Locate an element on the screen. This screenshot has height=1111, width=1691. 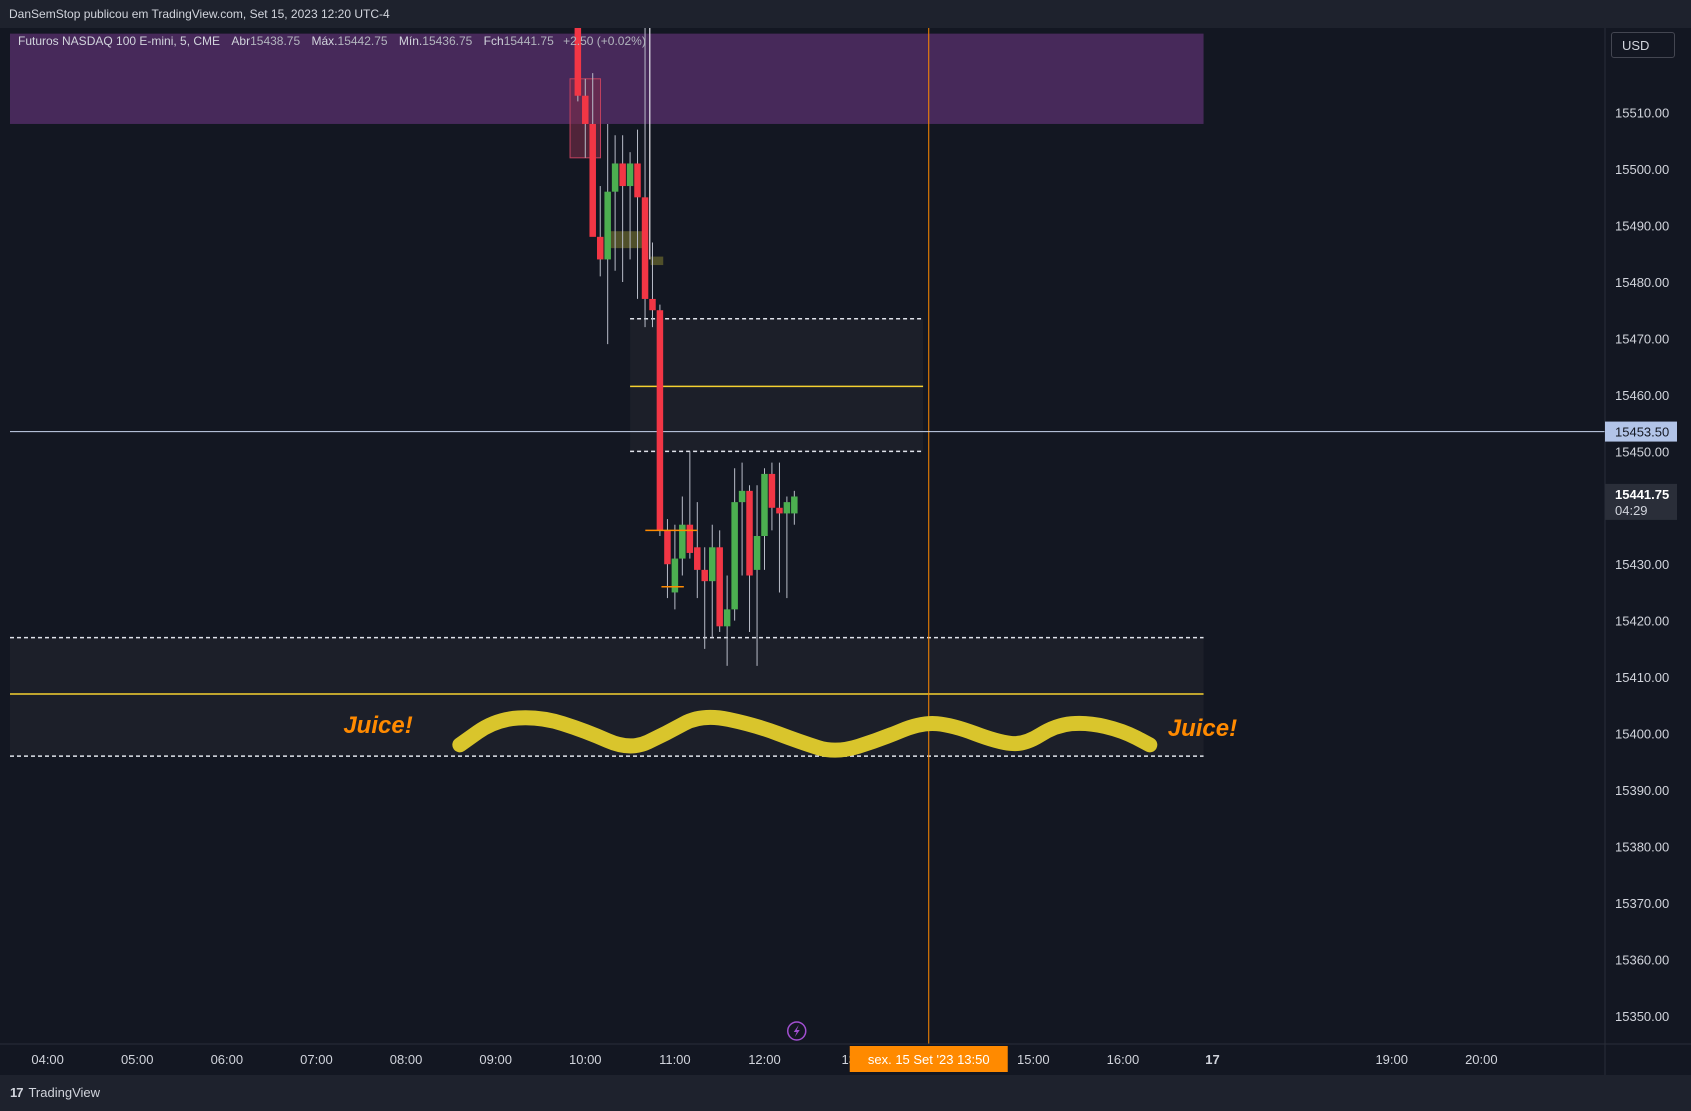
price-tick-label: 15370.00 is located at coordinates (1642, 903).